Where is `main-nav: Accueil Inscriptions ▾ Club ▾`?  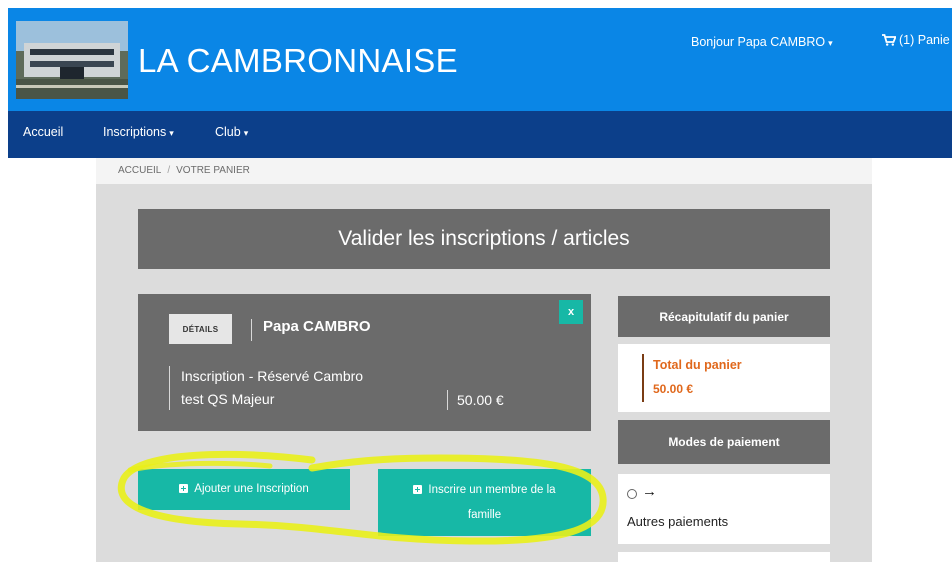 main-nav: Accueil Inscriptions ▾ Club ▾ is located at coordinates (480, 134).